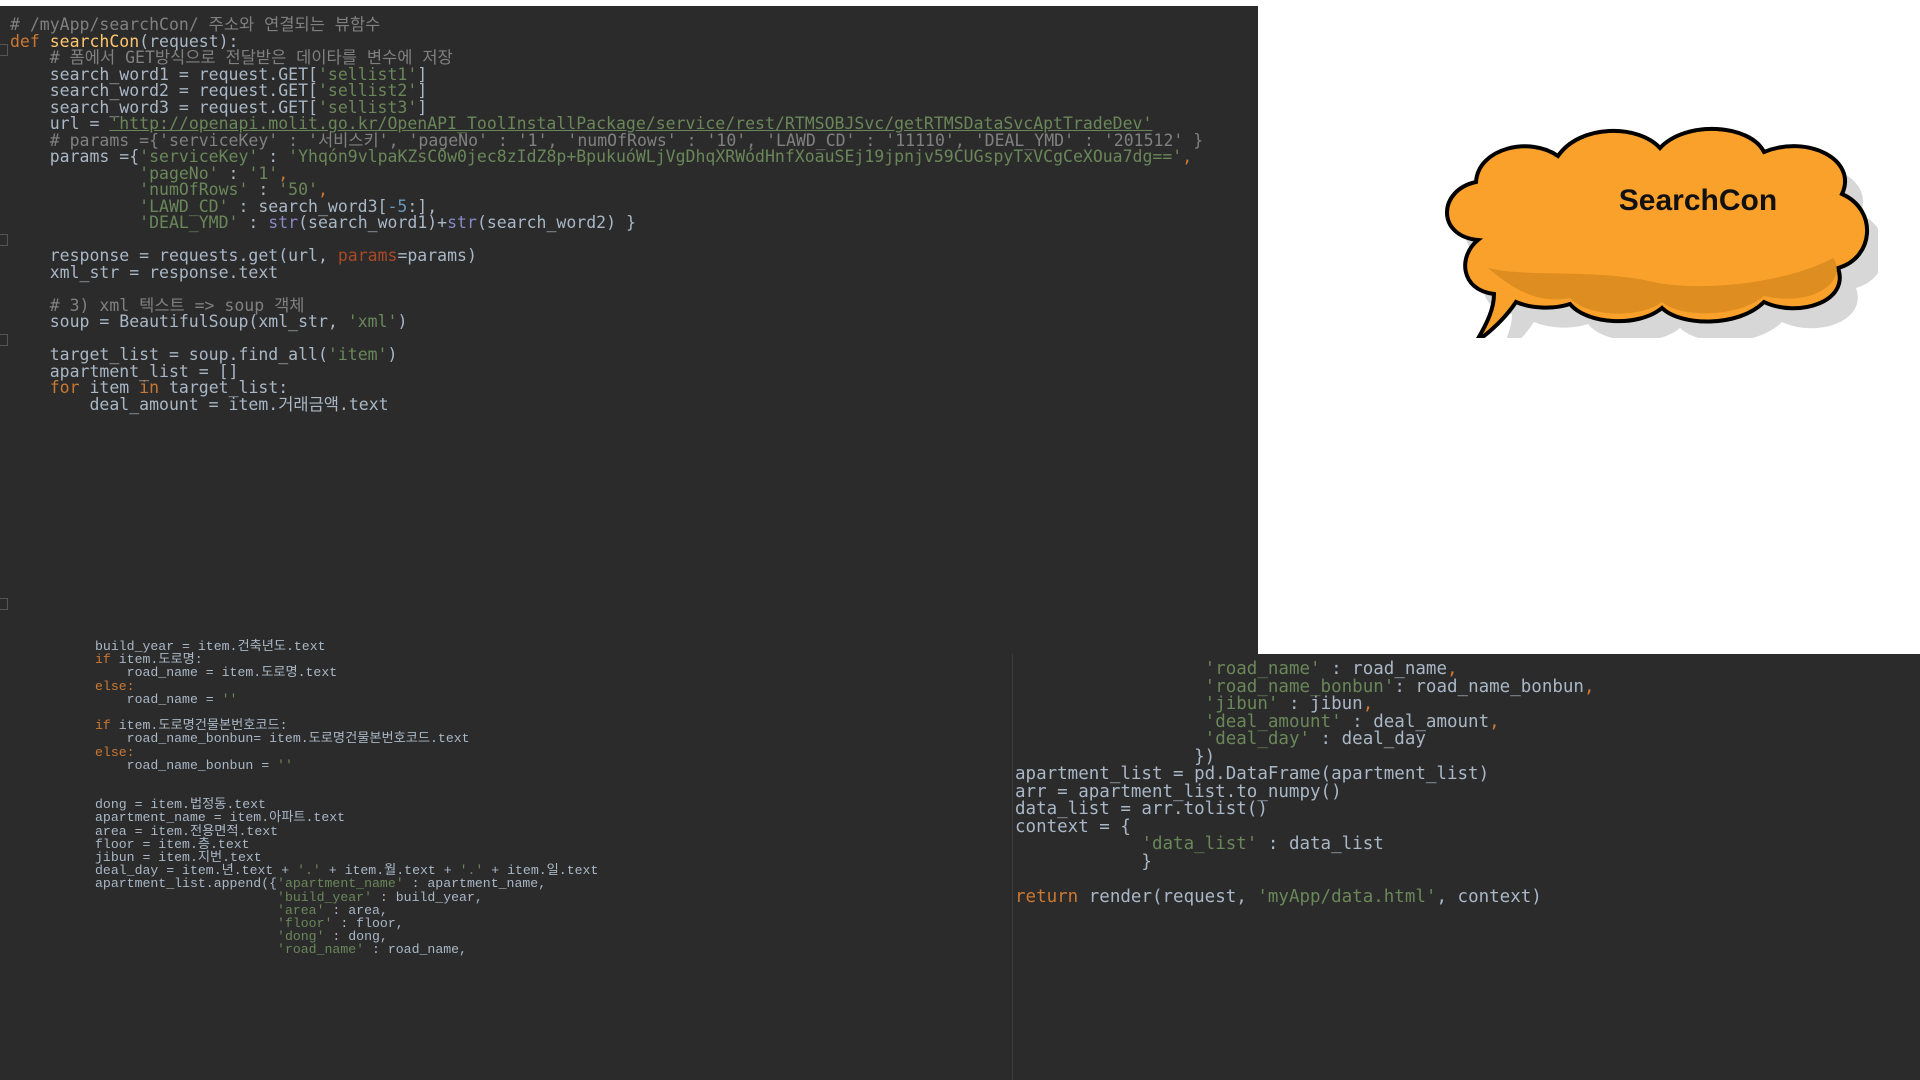  What do you see at coordinates (634, 73) in the screenshot?
I see `code-line: search_word1 = request.GET['sellist1']` at bounding box center [634, 73].